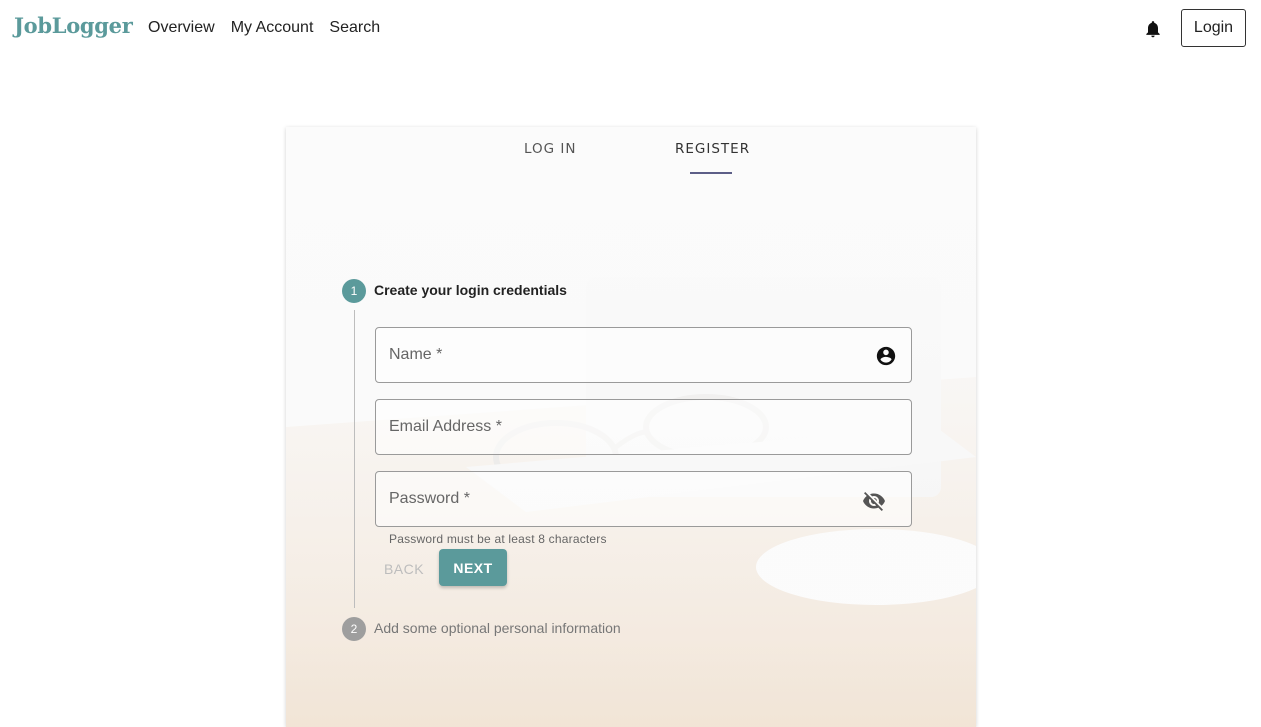 Image resolution: width=1261 pixels, height=727 pixels. What do you see at coordinates (498, 539) in the screenshot?
I see `password-helper-text: Password must be at least 8 characters` at bounding box center [498, 539].